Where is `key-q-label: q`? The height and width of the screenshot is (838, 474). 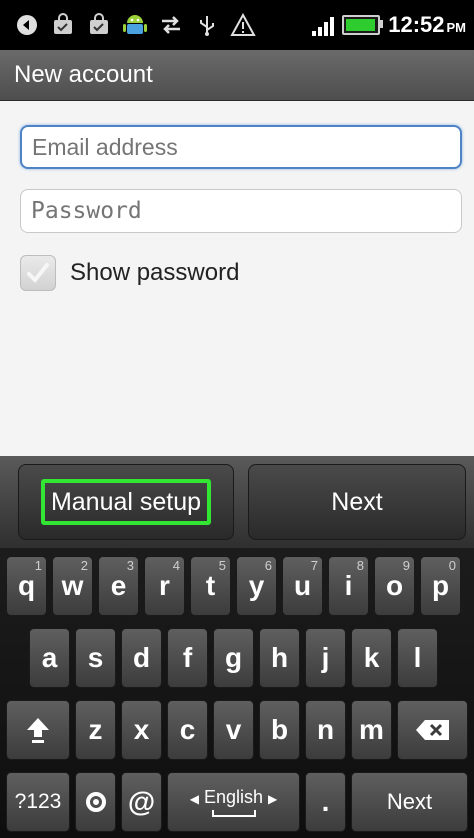
key-q-label: q is located at coordinates (26, 585).